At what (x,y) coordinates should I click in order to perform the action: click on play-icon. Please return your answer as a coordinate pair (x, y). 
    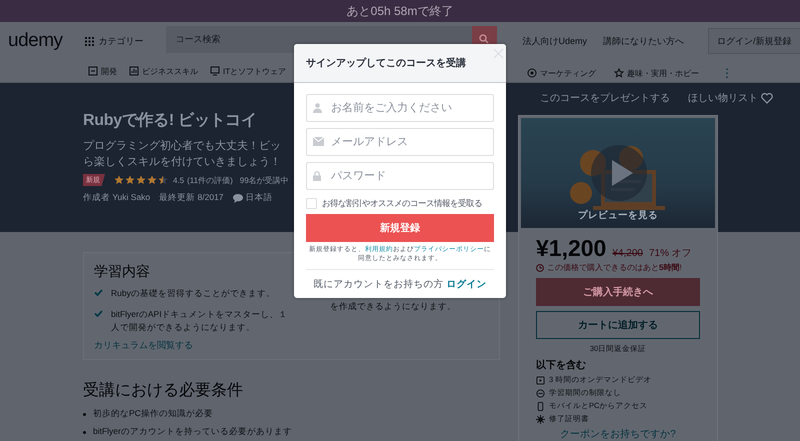
    Looking at the image, I should click on (619, 173).